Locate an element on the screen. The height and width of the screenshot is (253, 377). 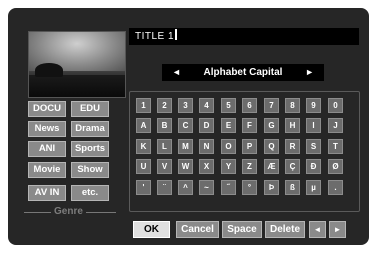
keyboard-key: G is located at coordinates (271, 125).